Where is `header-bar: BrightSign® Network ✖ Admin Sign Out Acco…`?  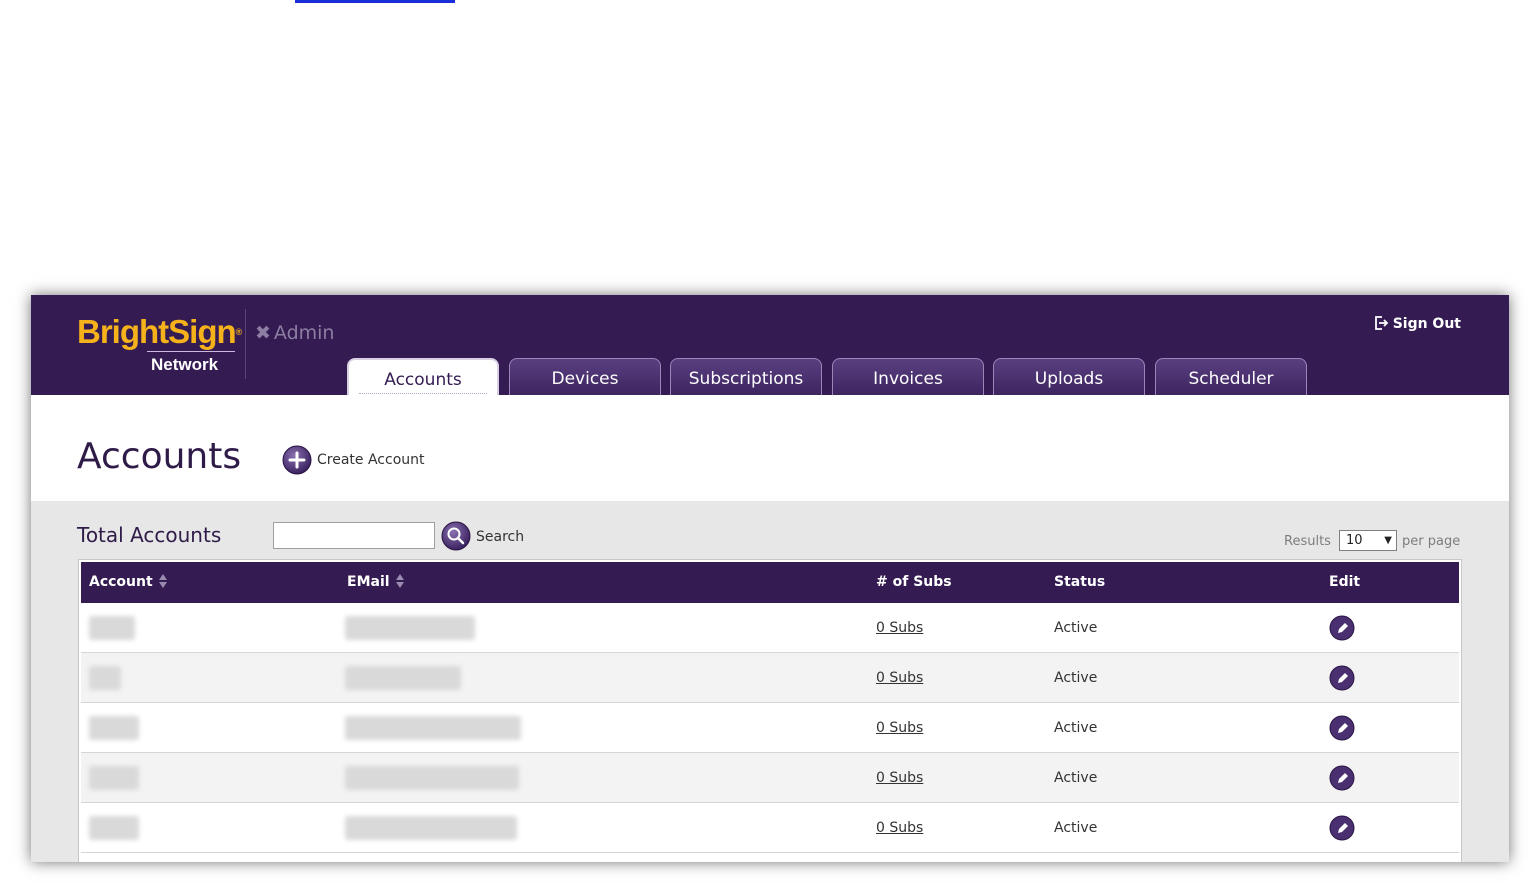 header-bar: BrightSign® Network ✖ Admin Sign Out Acco… is located at coordinates (770, 345).